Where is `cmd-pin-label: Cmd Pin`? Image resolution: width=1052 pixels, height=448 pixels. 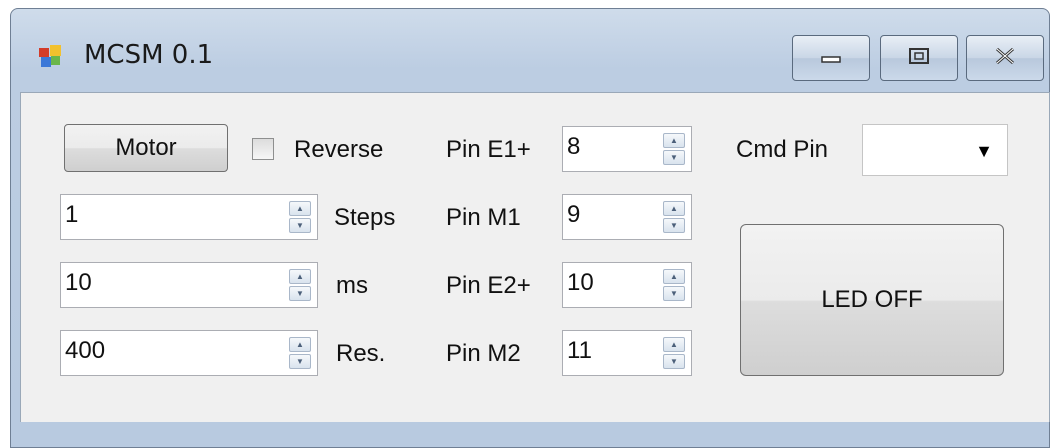
cmd-pin-label: Cmd Pin is located at coordinates (782, 149).